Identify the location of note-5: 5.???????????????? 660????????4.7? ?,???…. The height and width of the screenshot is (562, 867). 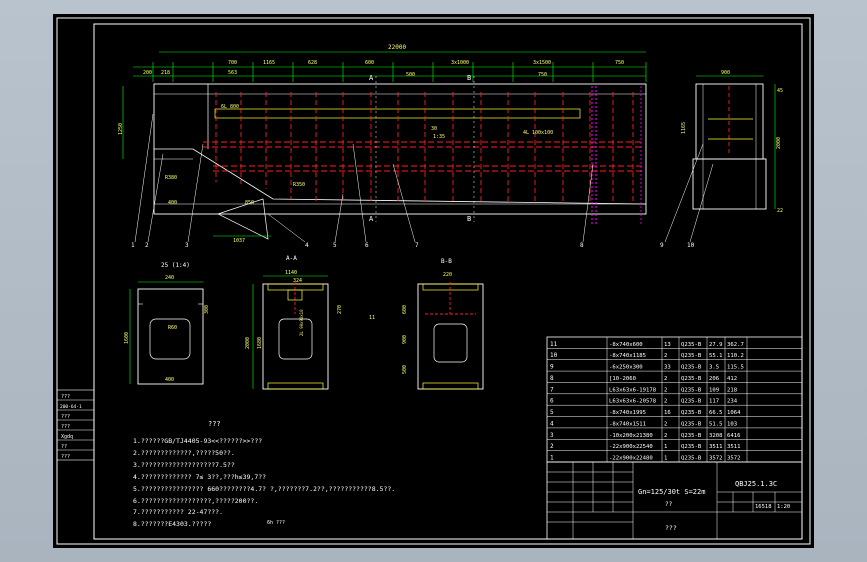
(264, 489).